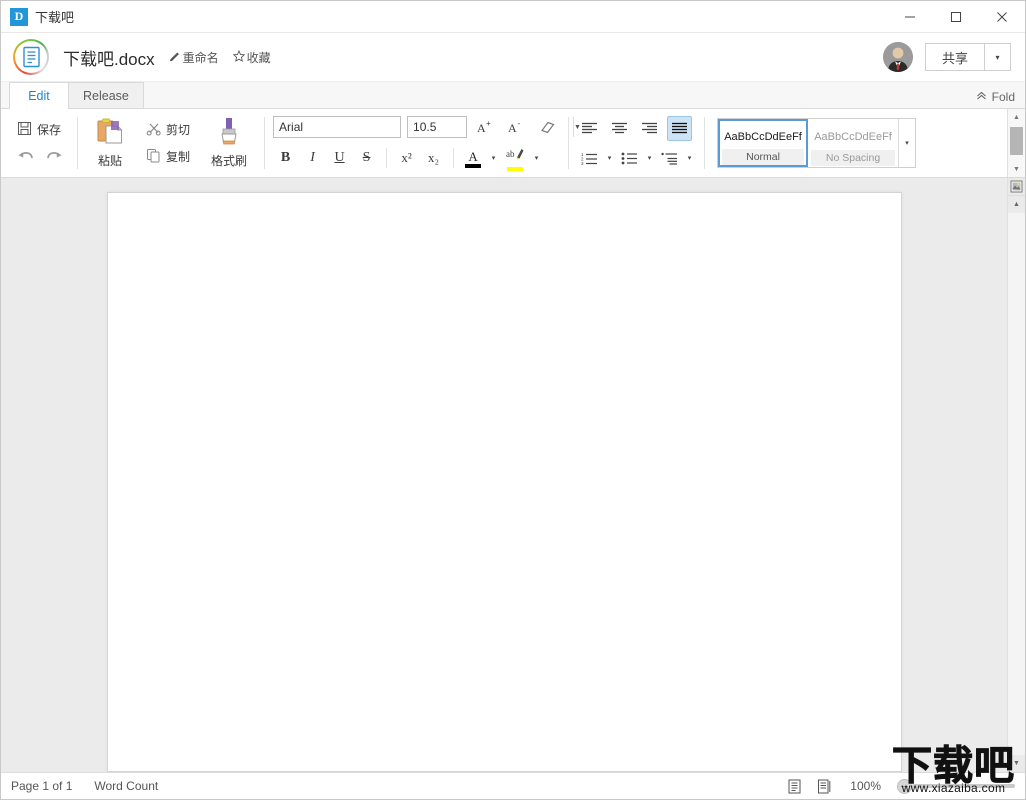  What do you see at coordinates (582, 163) in the screenshot?
I see `svg-text: 3` at bounding box center [582, 163].